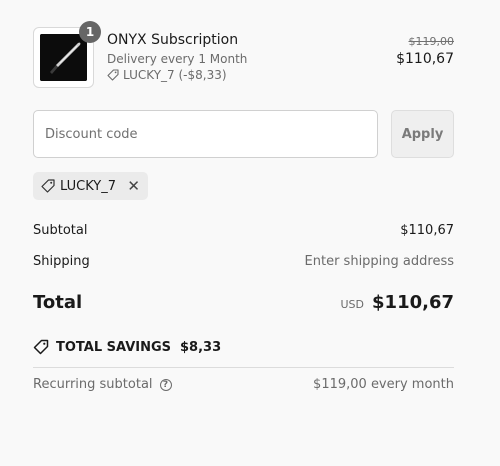 Image resolution: width=500 pixels, height=466 pixels. What do you see at coordinates (425, 59) in the screenshot?
I see `current-price: $110,67` at bounding box center [425, 59].